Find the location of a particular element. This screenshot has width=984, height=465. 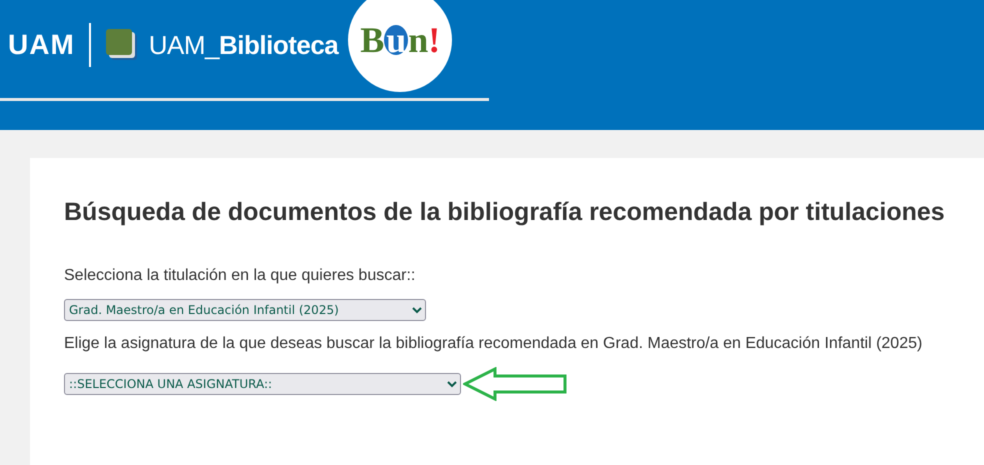

arrow-icon is located at coordinates (516, 384).